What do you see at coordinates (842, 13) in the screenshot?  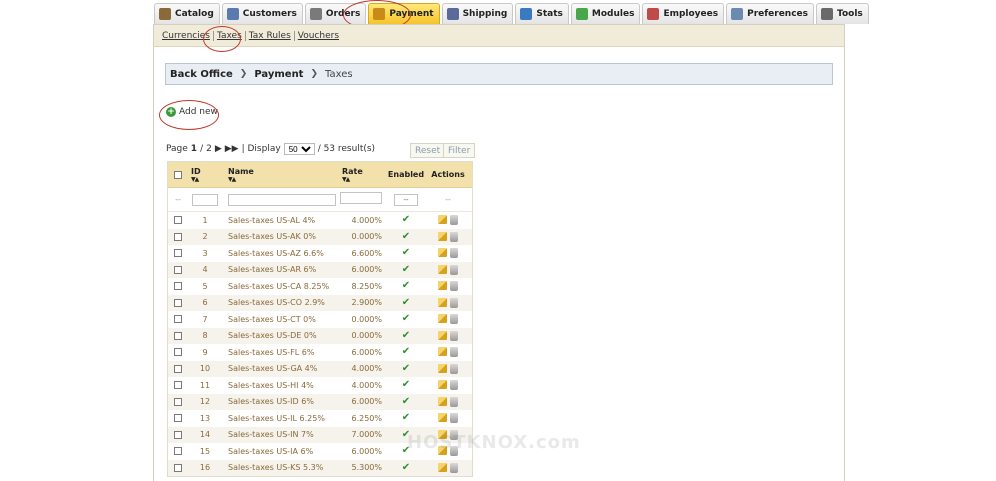 I see `tab-tools: Tools` at bounding box center [842, 13].